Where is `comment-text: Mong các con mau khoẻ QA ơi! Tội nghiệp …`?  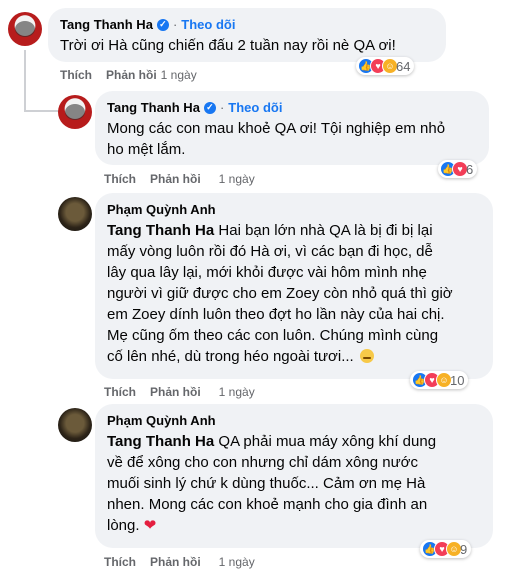 comment-text: Mong các con mau khoẻ QA ơi! Tội nghiệp … is located at coordinates (276, 139).